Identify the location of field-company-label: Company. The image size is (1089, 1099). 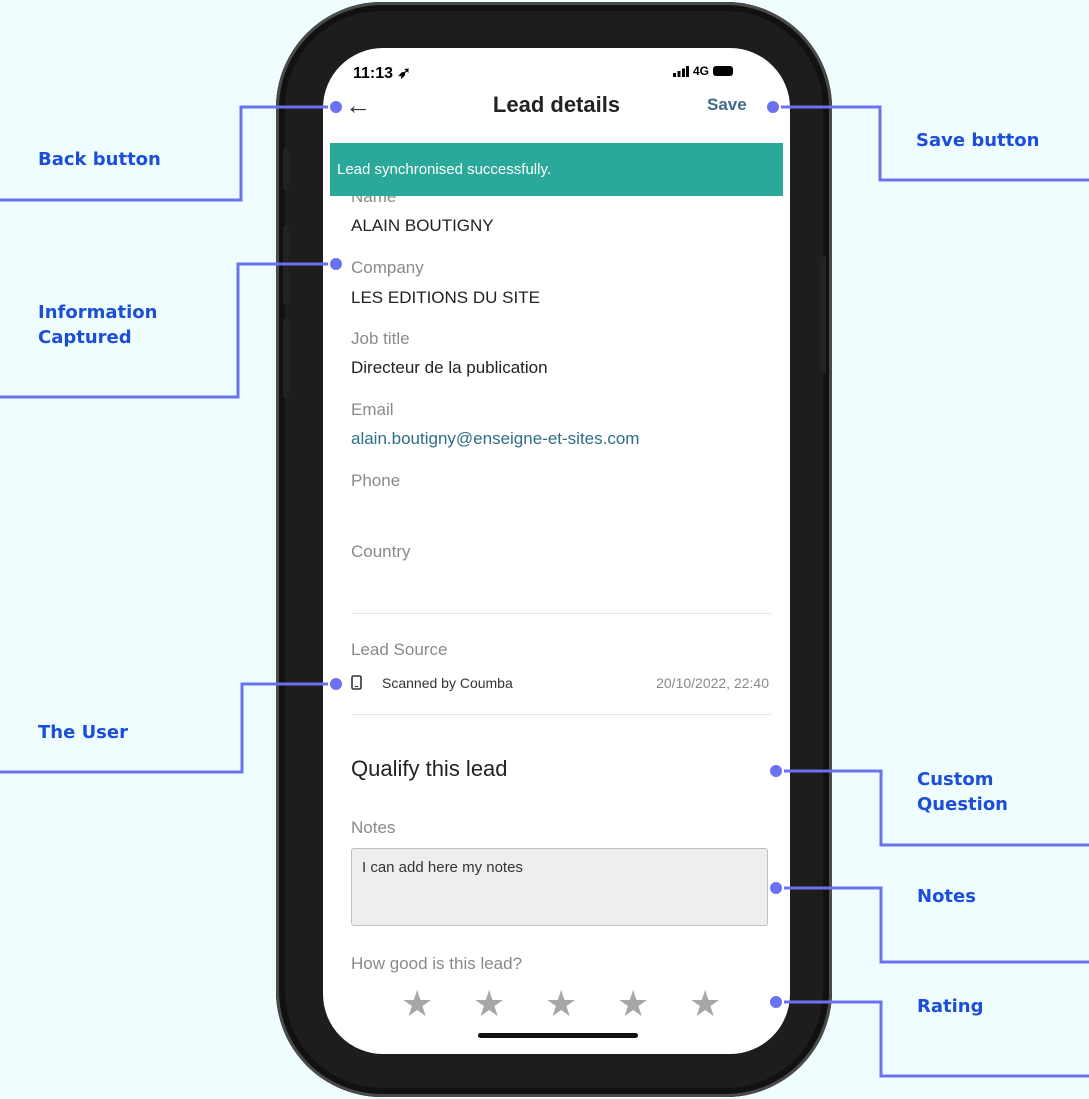
(387, 267).